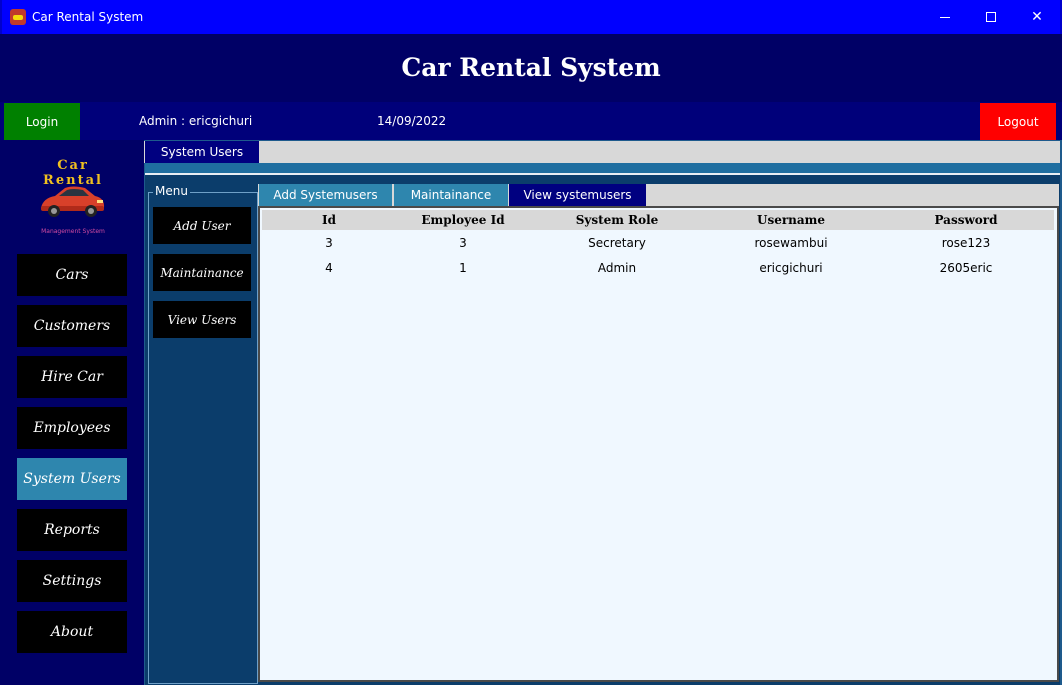 The width and height of the screenshot is (1062, 685). Describe the element at coordinates (451, 195) in the screenshot. I see `tab-maintainance: Maintainance` at that location.